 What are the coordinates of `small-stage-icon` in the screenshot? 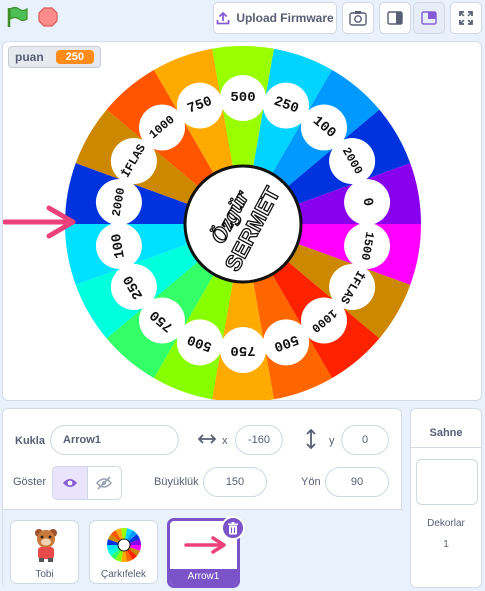 It's located at (395, 18).